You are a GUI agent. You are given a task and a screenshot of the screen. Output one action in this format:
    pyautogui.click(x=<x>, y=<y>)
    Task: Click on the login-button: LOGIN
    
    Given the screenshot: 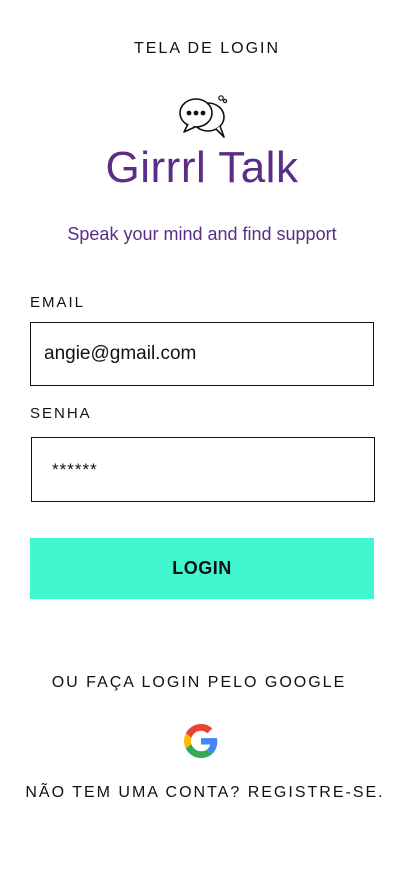 What is the action you would take?
    pyautogui.click(x=202, y=568)
    